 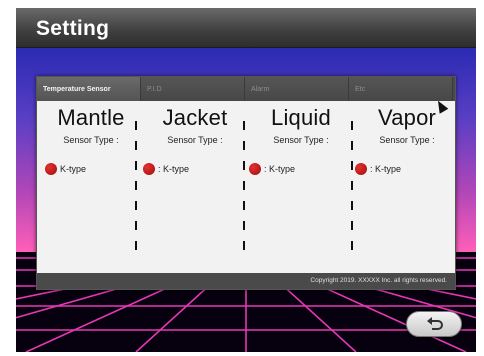 I want to click on sensor-type-value: K-type, so click(x=65, y=169).